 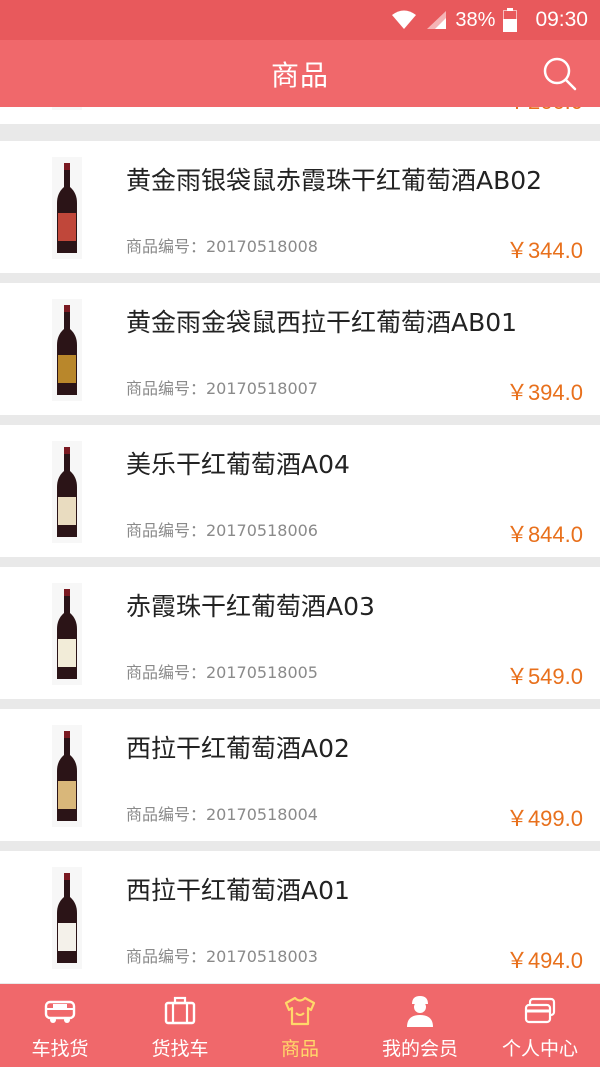 I want to click on suitcase-icon, so click(x=180, y=1010).